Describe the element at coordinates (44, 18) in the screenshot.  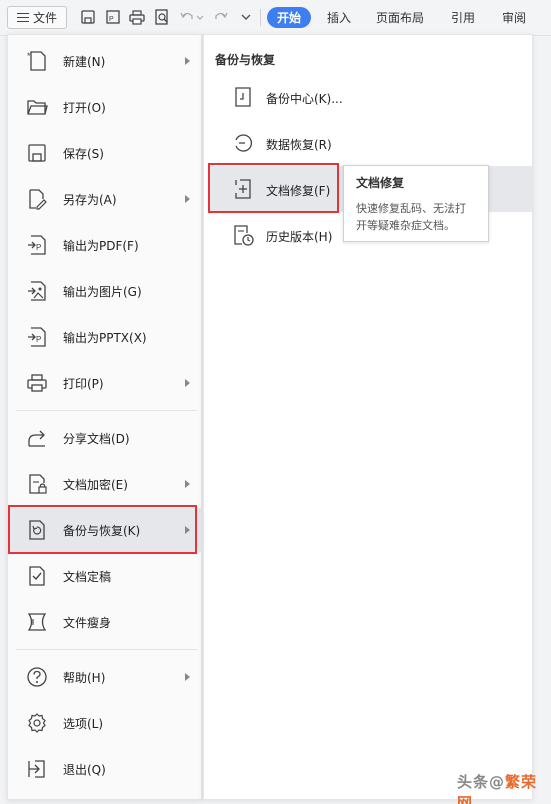
I see `file-menu-label: 文件` at that location.